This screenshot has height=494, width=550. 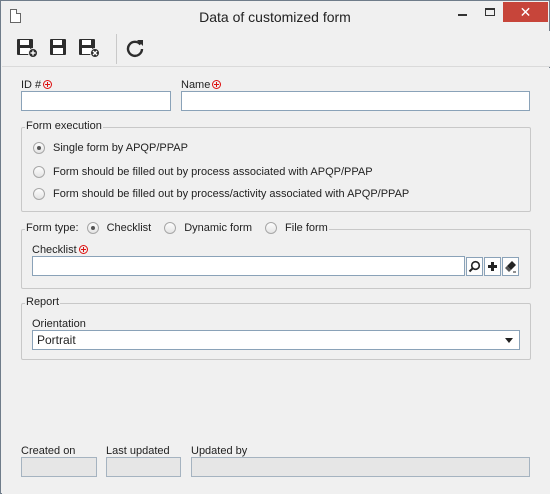 I want to click on chevron-down-icon, so click(x=509, y=340).